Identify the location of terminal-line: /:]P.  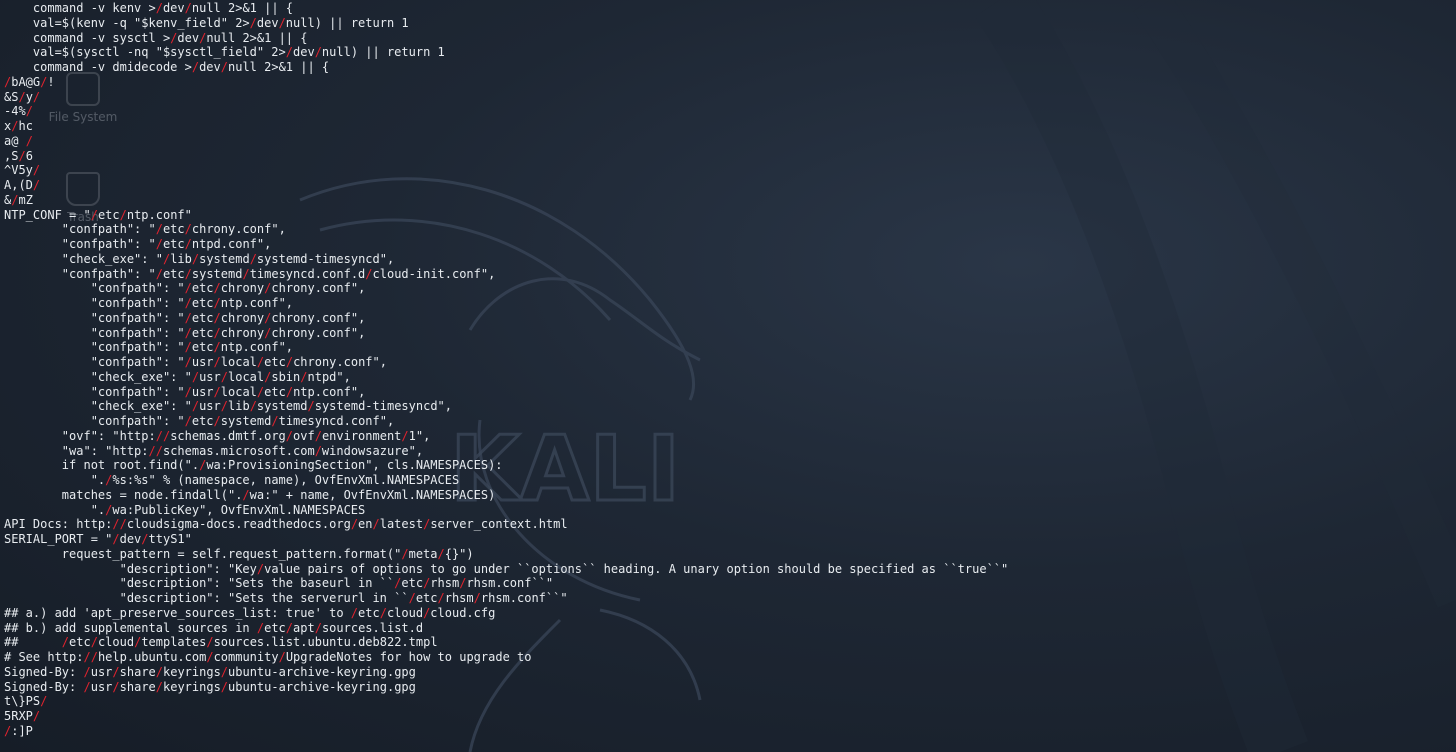
(18, 730).